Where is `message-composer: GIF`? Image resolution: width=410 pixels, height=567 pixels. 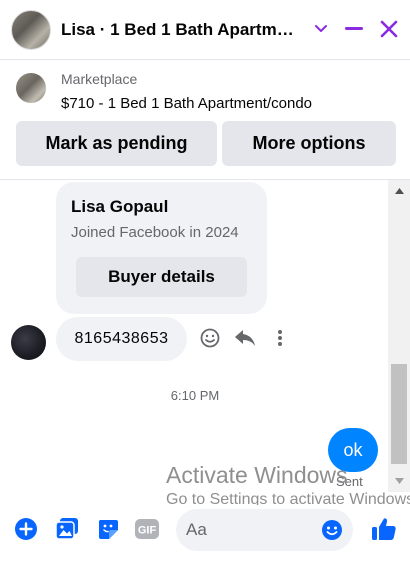 message-composer: GIF is located at coordinates (205, 530).